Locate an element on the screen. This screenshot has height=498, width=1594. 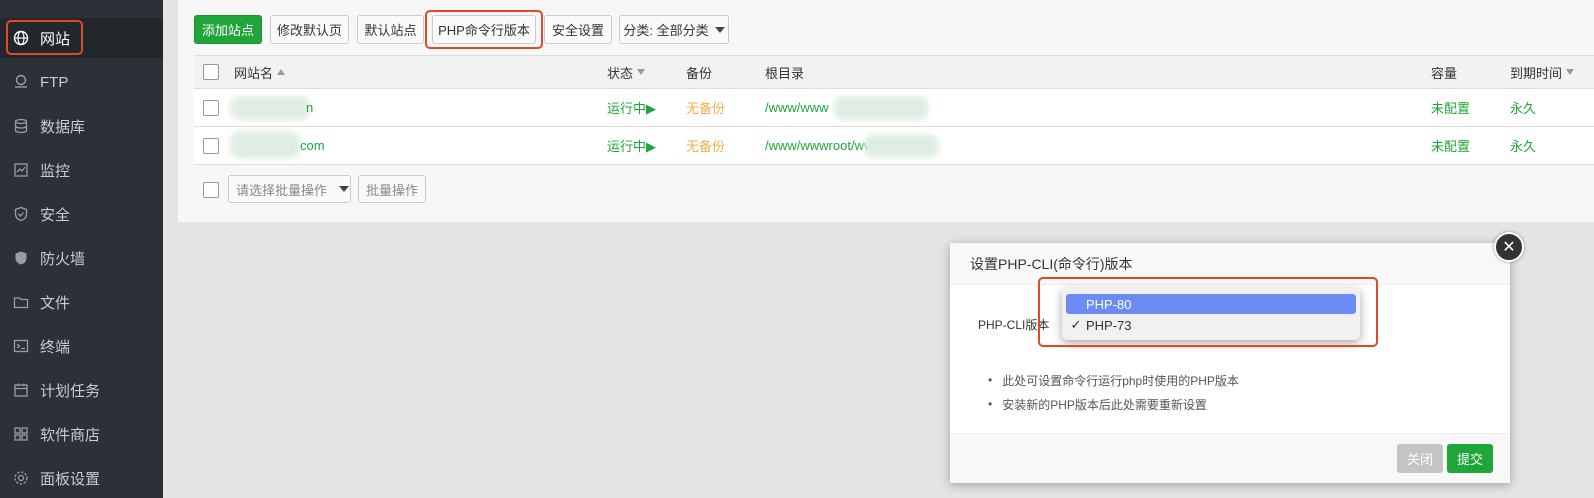
col-root-dir: 根目录 is located at coordinates (785, 73).